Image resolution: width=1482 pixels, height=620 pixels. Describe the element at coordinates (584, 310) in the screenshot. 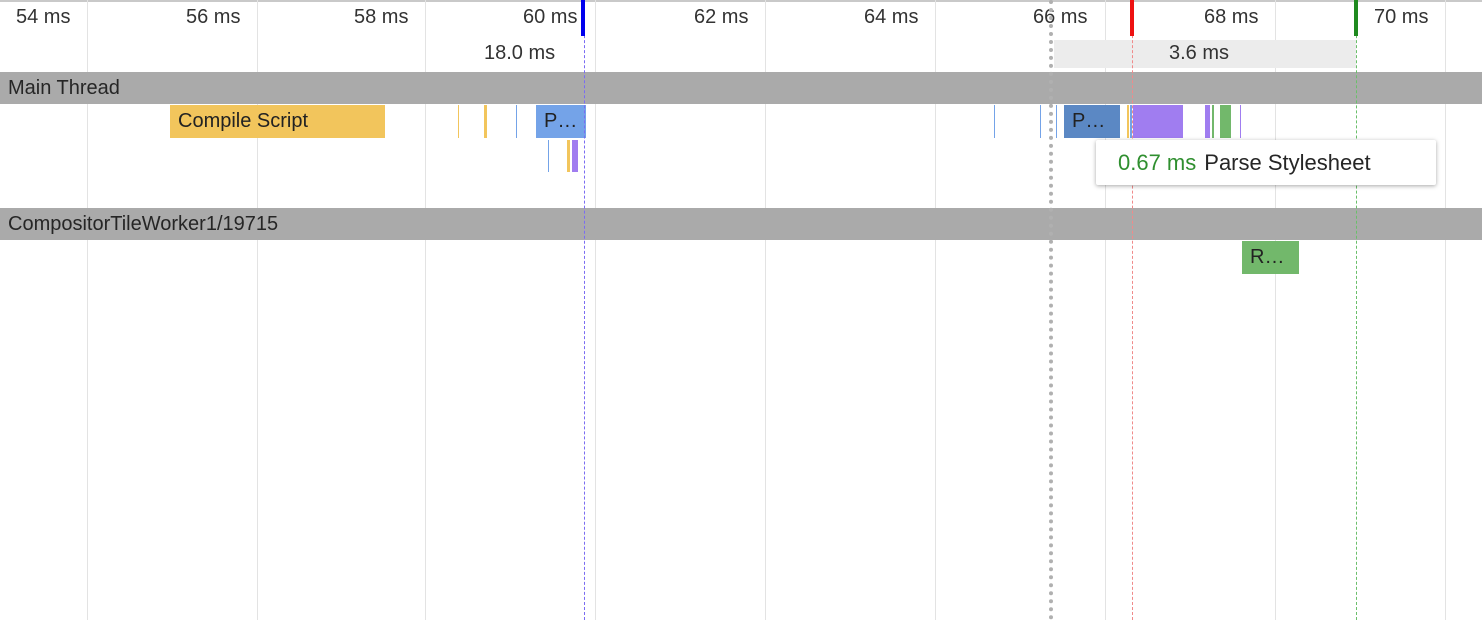

I see `marker-line-blue` at that location.